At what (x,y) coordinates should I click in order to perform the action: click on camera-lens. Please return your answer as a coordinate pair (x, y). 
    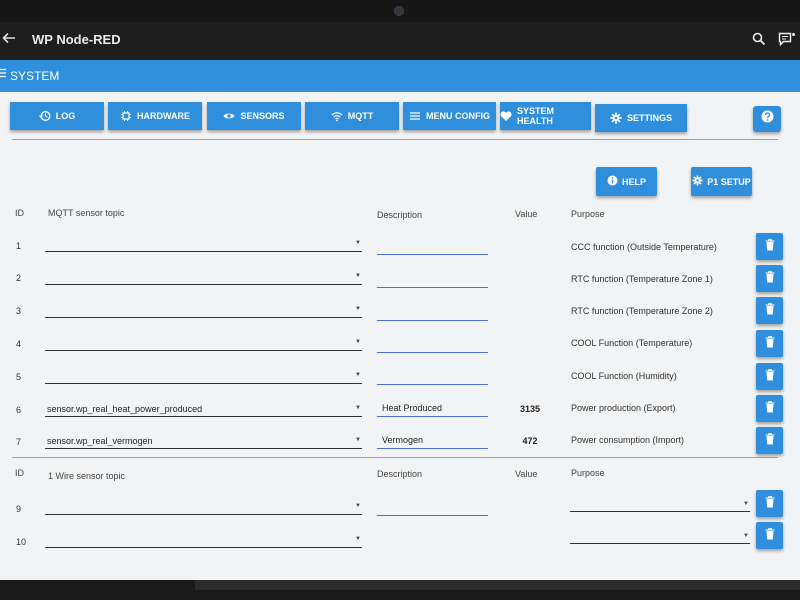
    Looking at the image, I should click on (399, 11).